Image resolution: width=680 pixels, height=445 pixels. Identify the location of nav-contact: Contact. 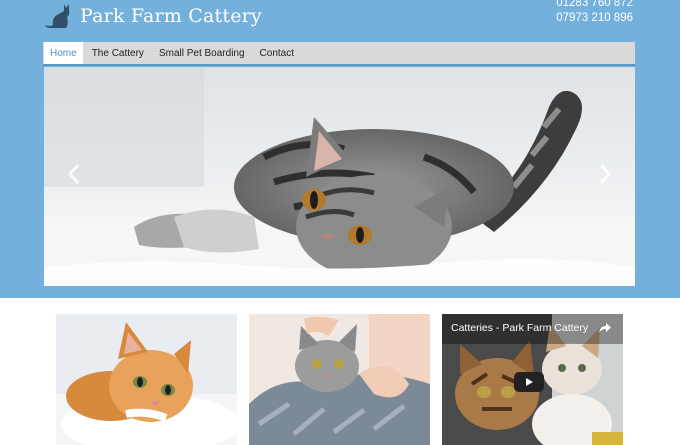
(277, 53).